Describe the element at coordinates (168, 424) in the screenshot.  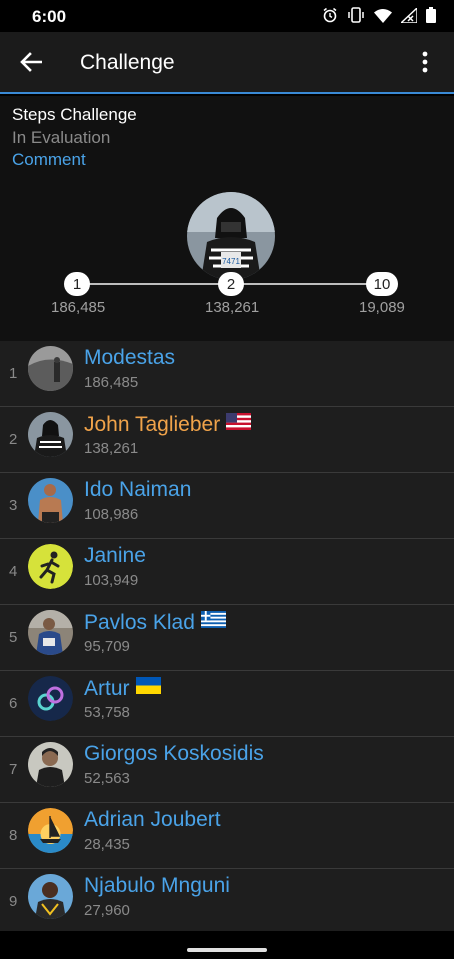
I see `row-name: John Taglieber` at that location.